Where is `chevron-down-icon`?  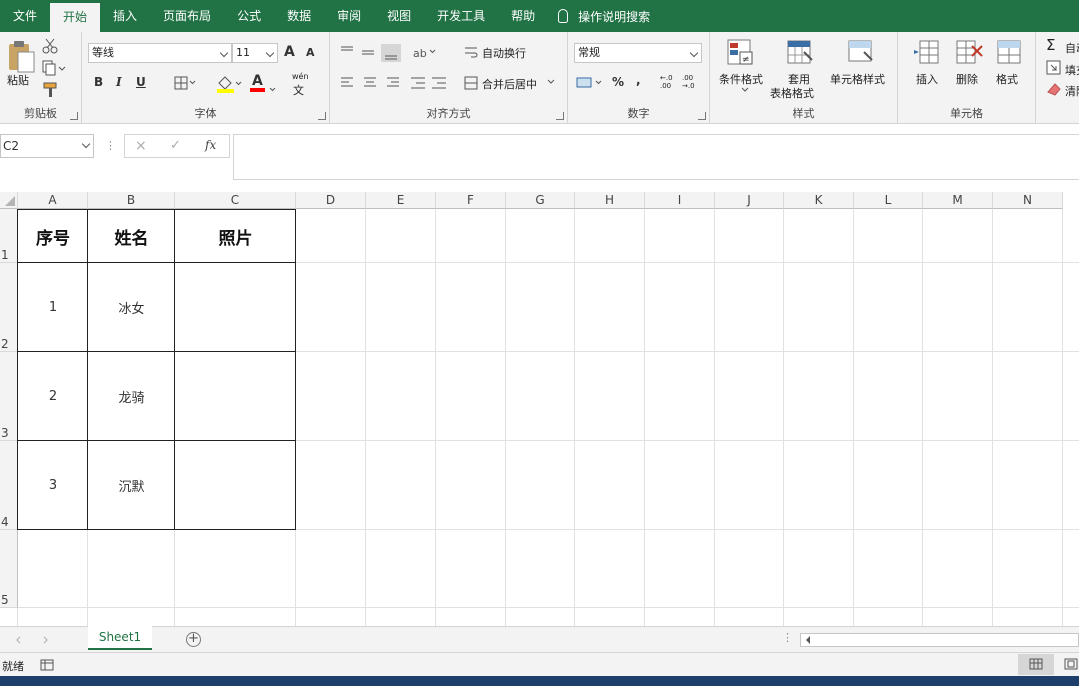
chevron-down-icon is located at coordinates (551, 82).